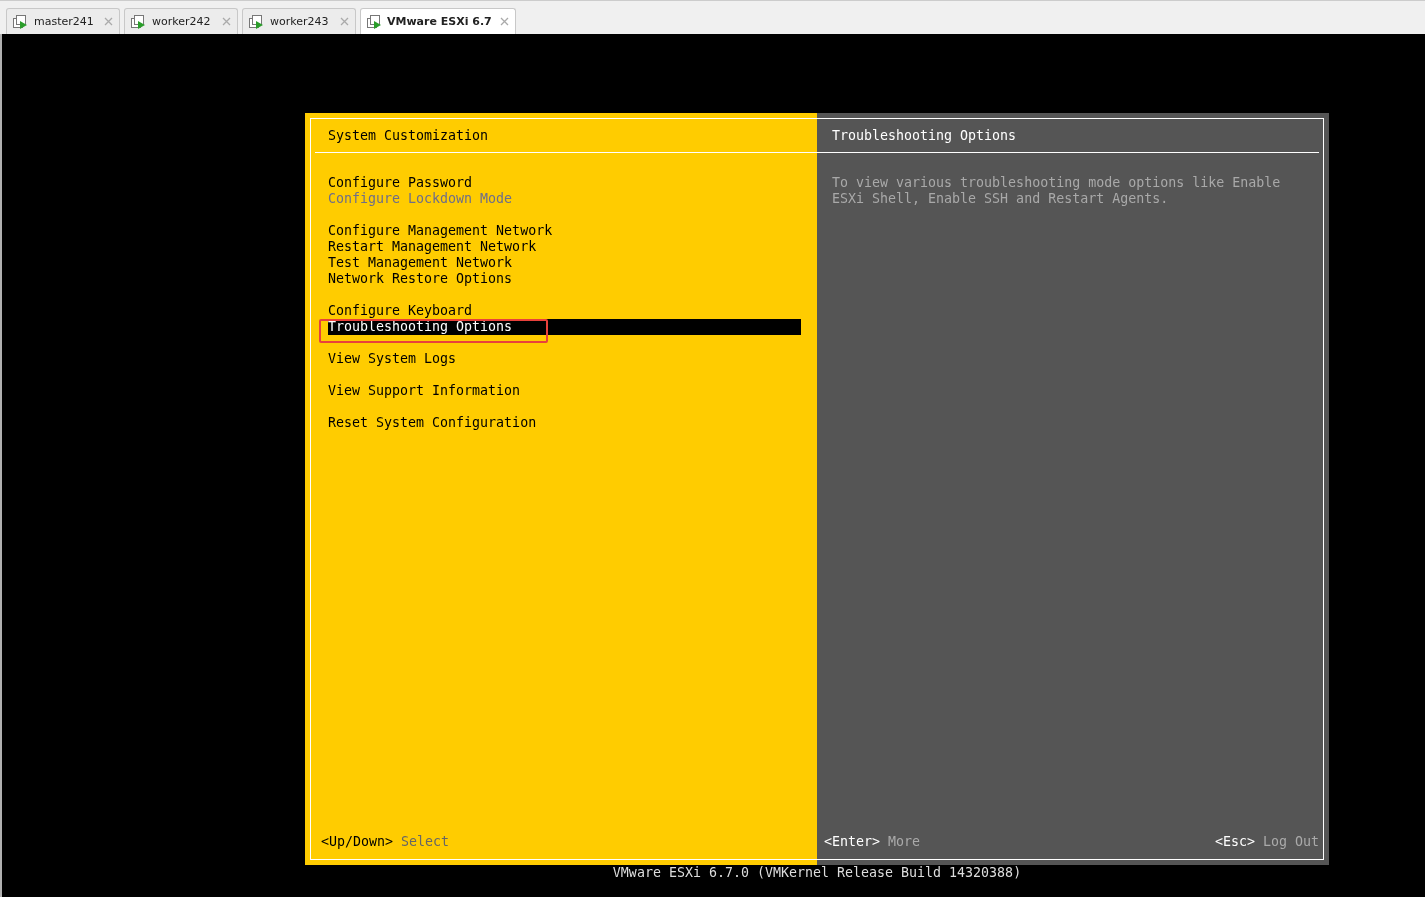  What do you see at coordinates (564, 263) in the screenshot?
I see `menu-item: Test Management Network` at bounding box center [564, 263].